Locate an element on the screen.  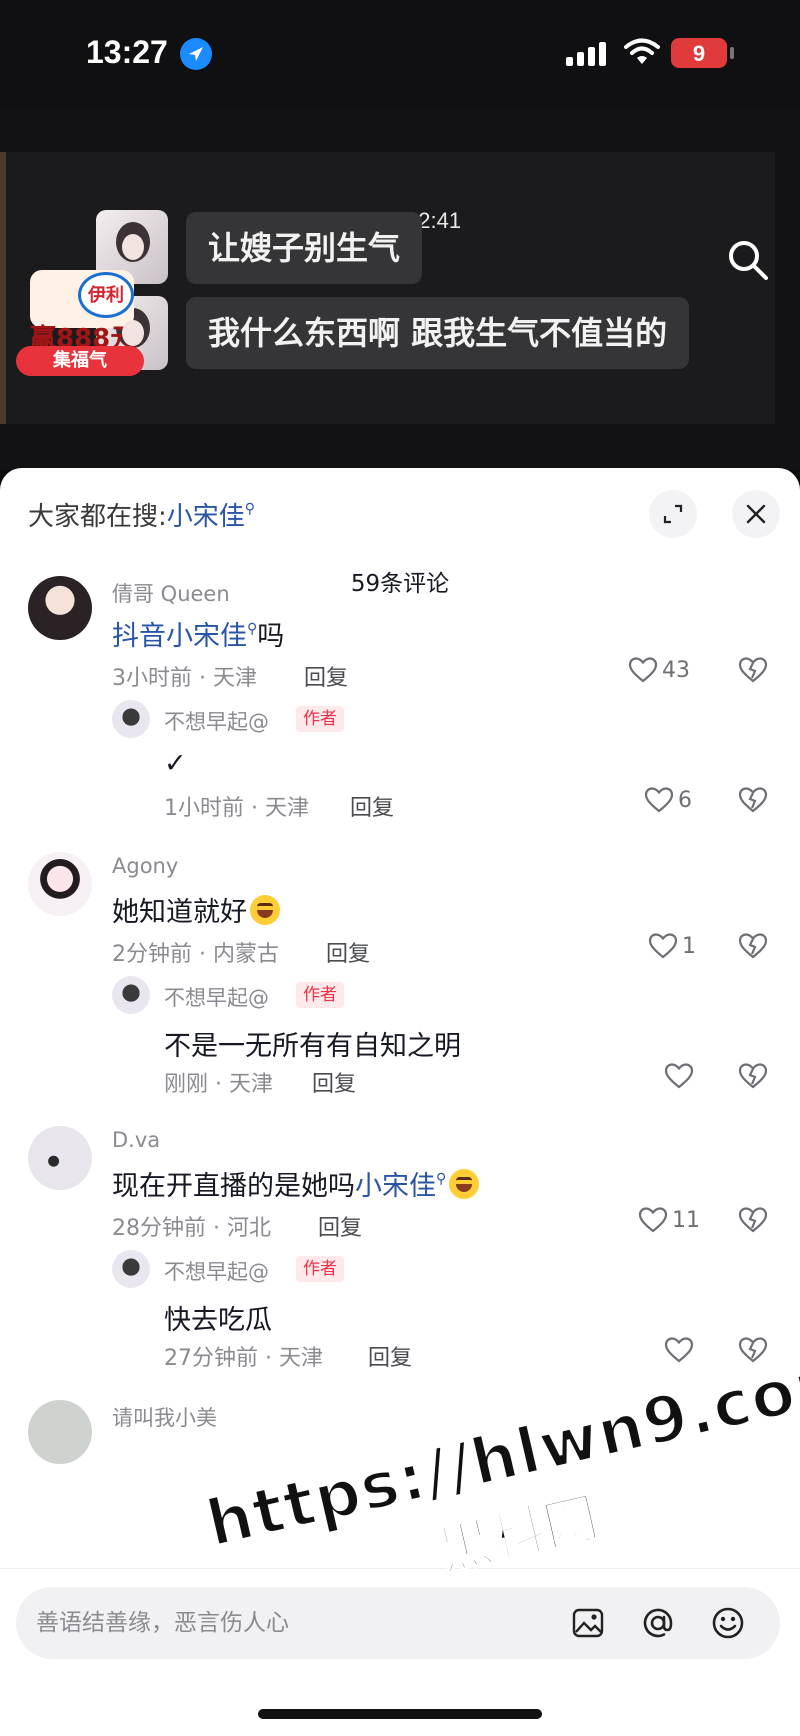
reply-meta: 刚刚 · 天津 is located at coordinates (218, 1084).